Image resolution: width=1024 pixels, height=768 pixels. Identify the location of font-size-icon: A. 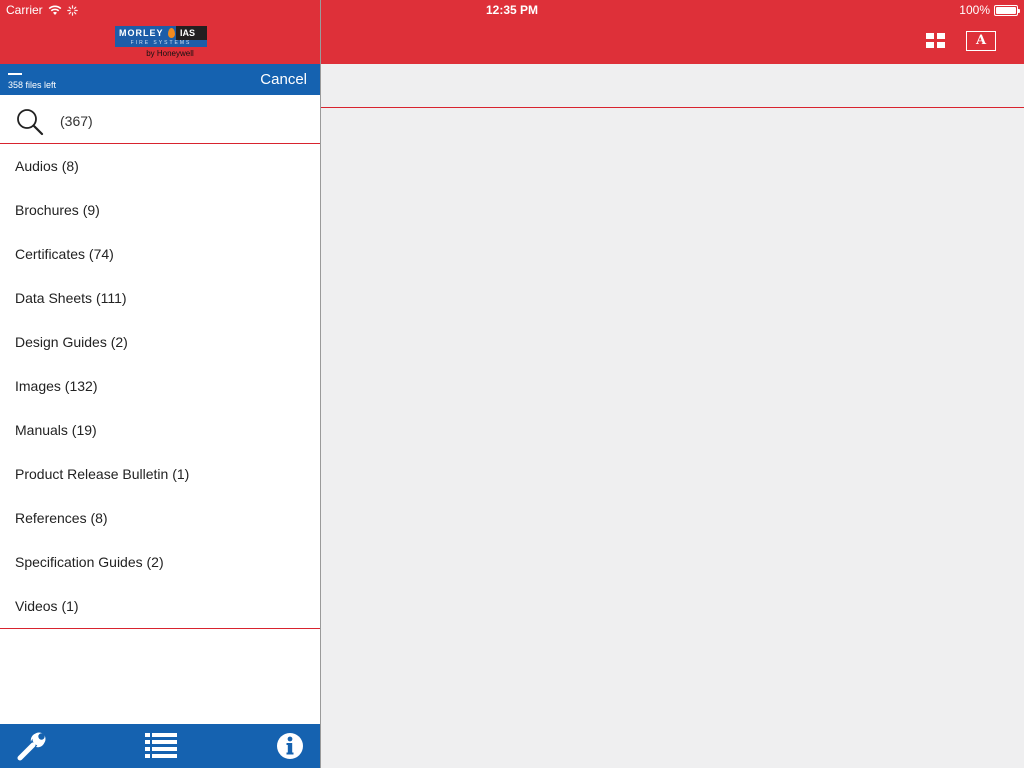
(981, 41).